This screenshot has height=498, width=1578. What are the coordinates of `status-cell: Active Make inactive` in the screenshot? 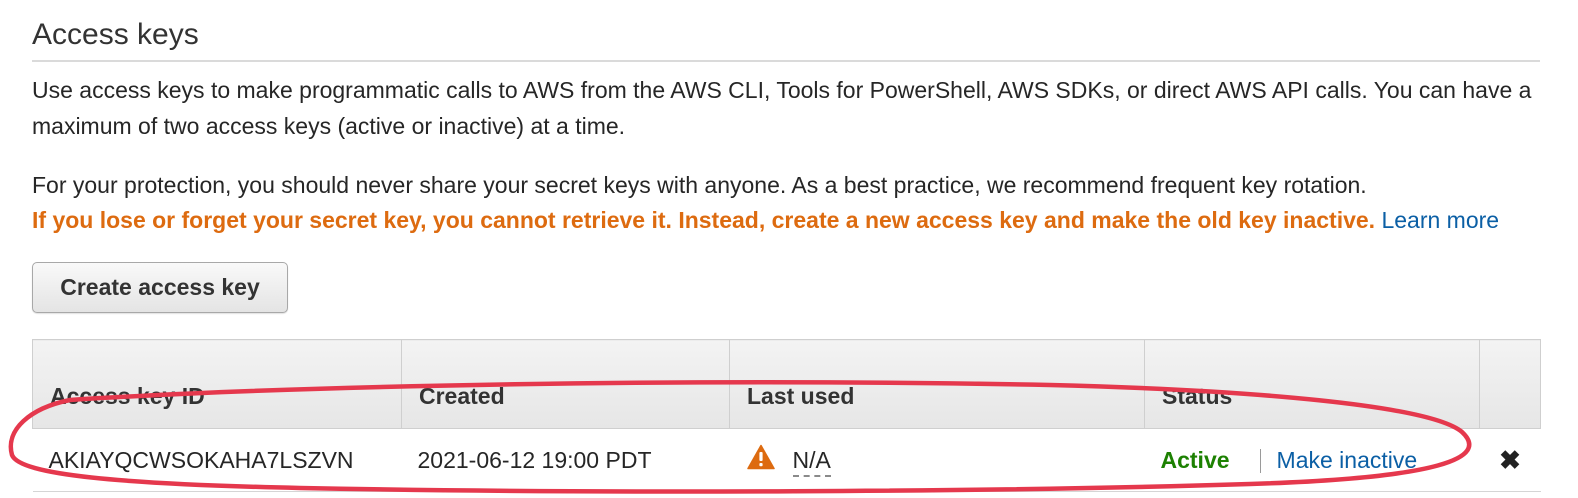 It's located at (1312, 460).